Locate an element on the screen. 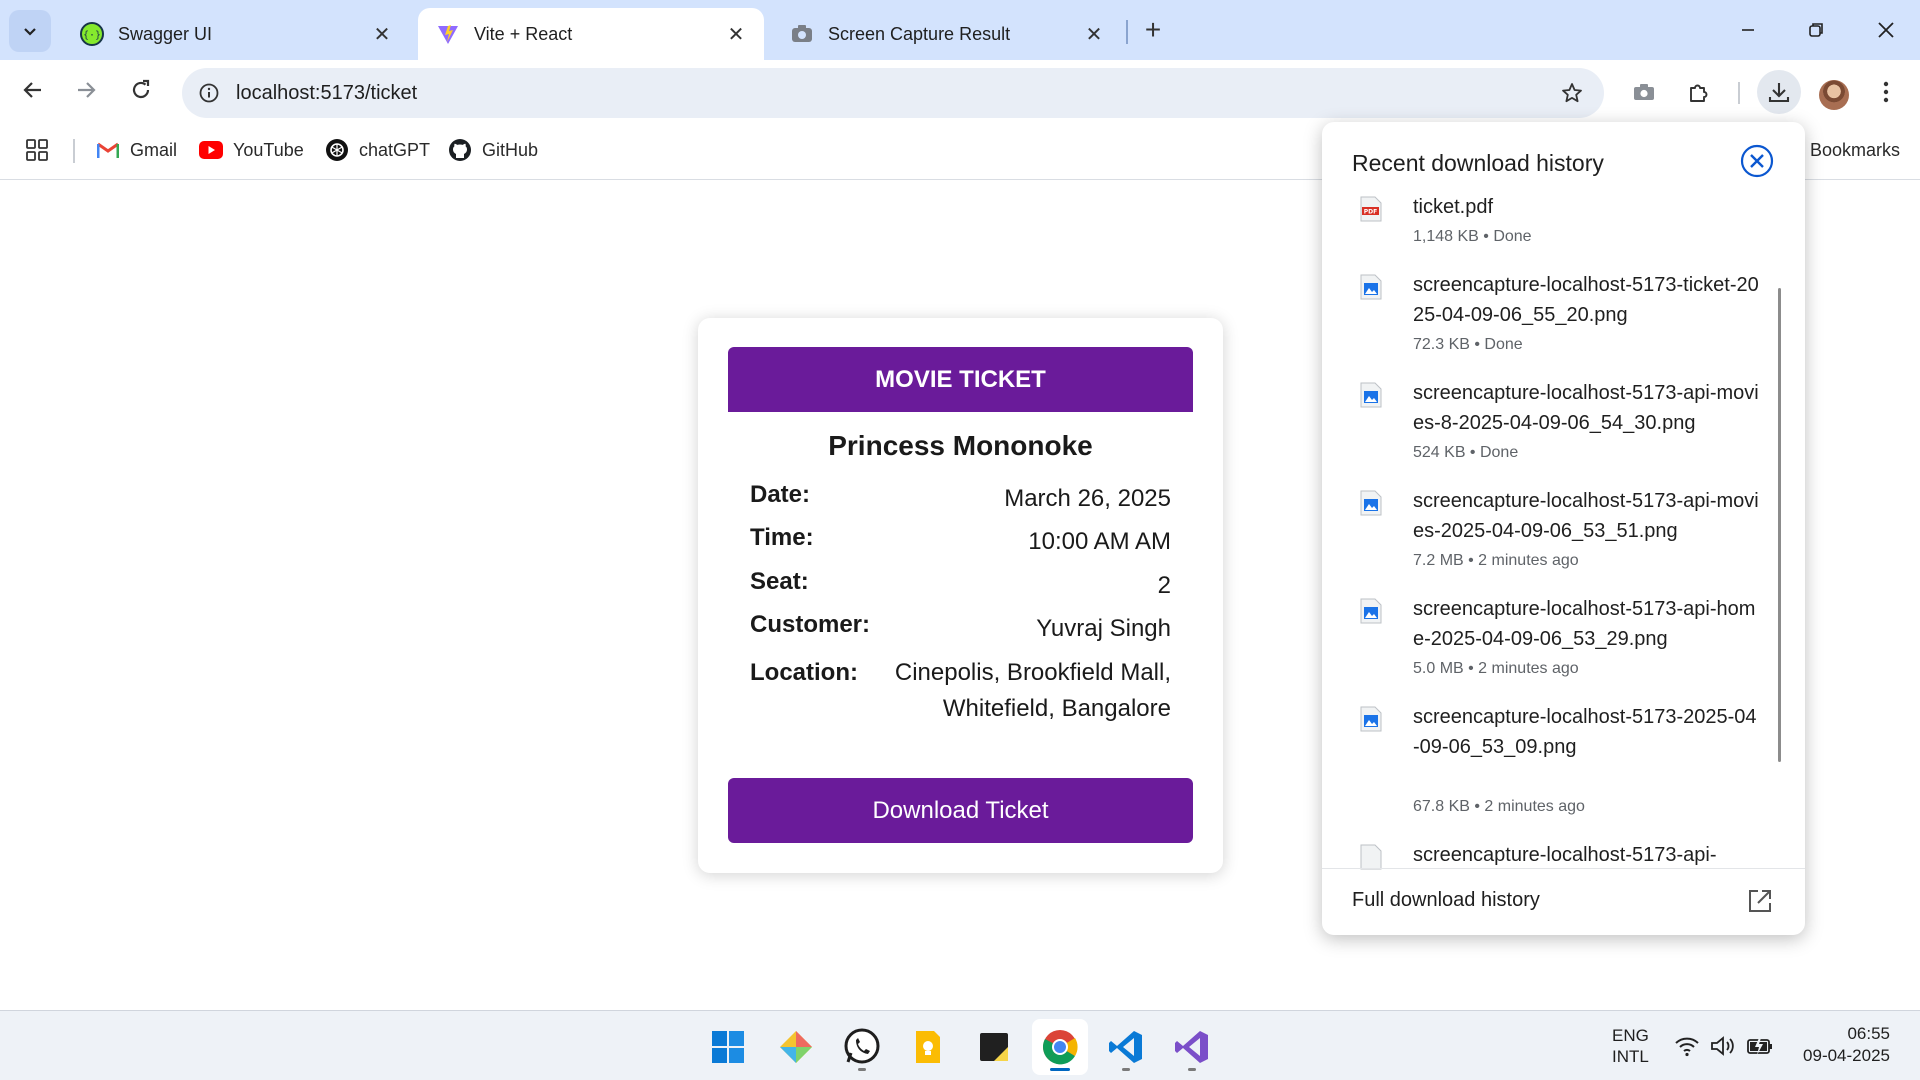 This screenshot has width=1920, height=1080. close-window-button is located at coordinates (1886, 30).